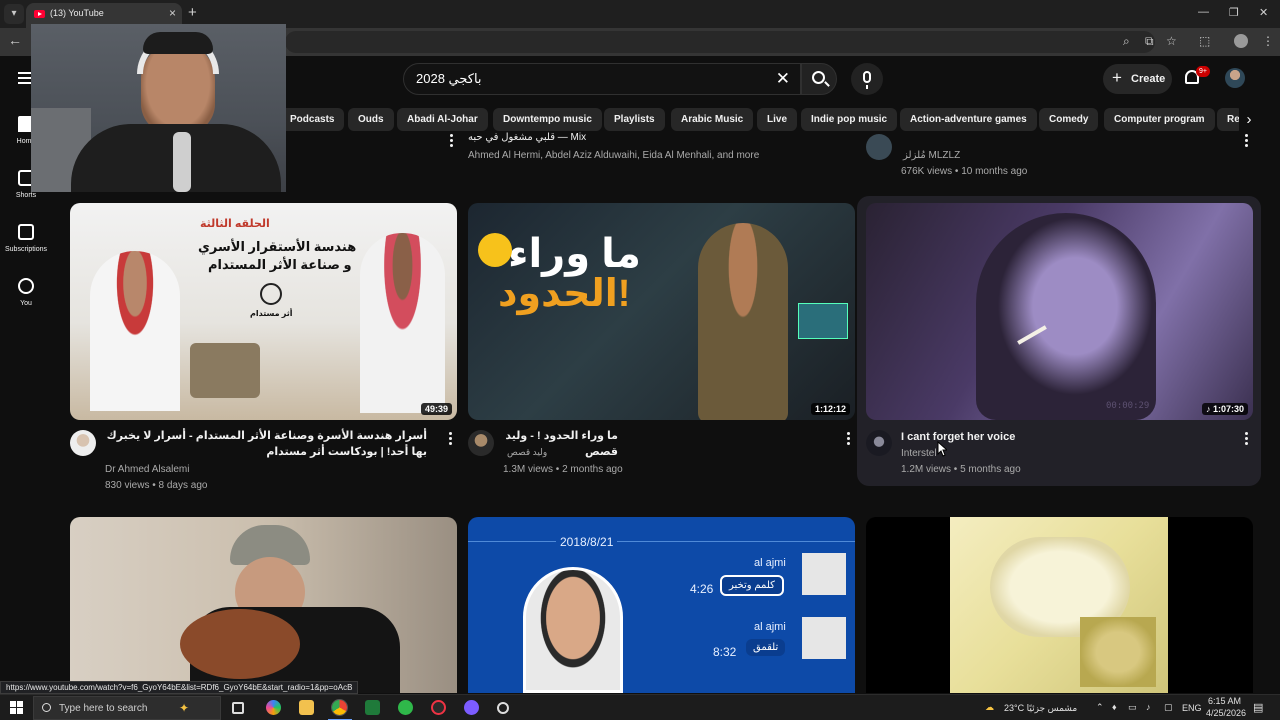  What do you see at coordinates (1234, 12) in the screenshot?
I see `restore-button: ❐` at bounding box center [1234, 12].